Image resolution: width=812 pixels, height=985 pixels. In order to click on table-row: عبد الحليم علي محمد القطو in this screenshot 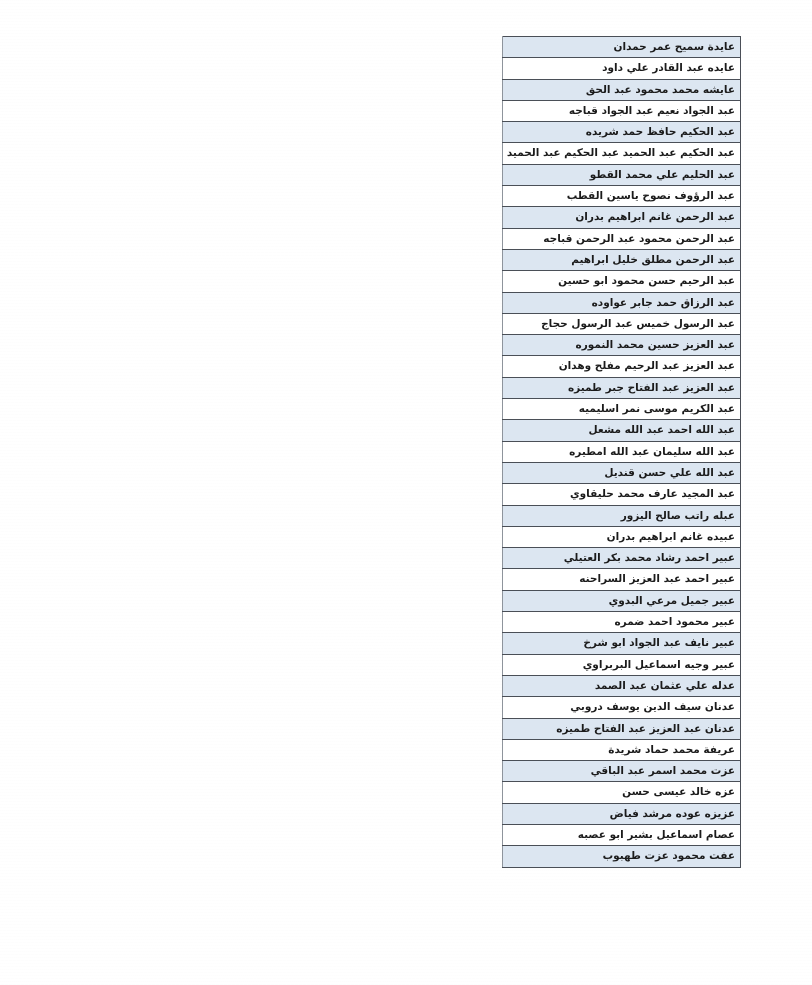, I will do `click(621, 175)`.